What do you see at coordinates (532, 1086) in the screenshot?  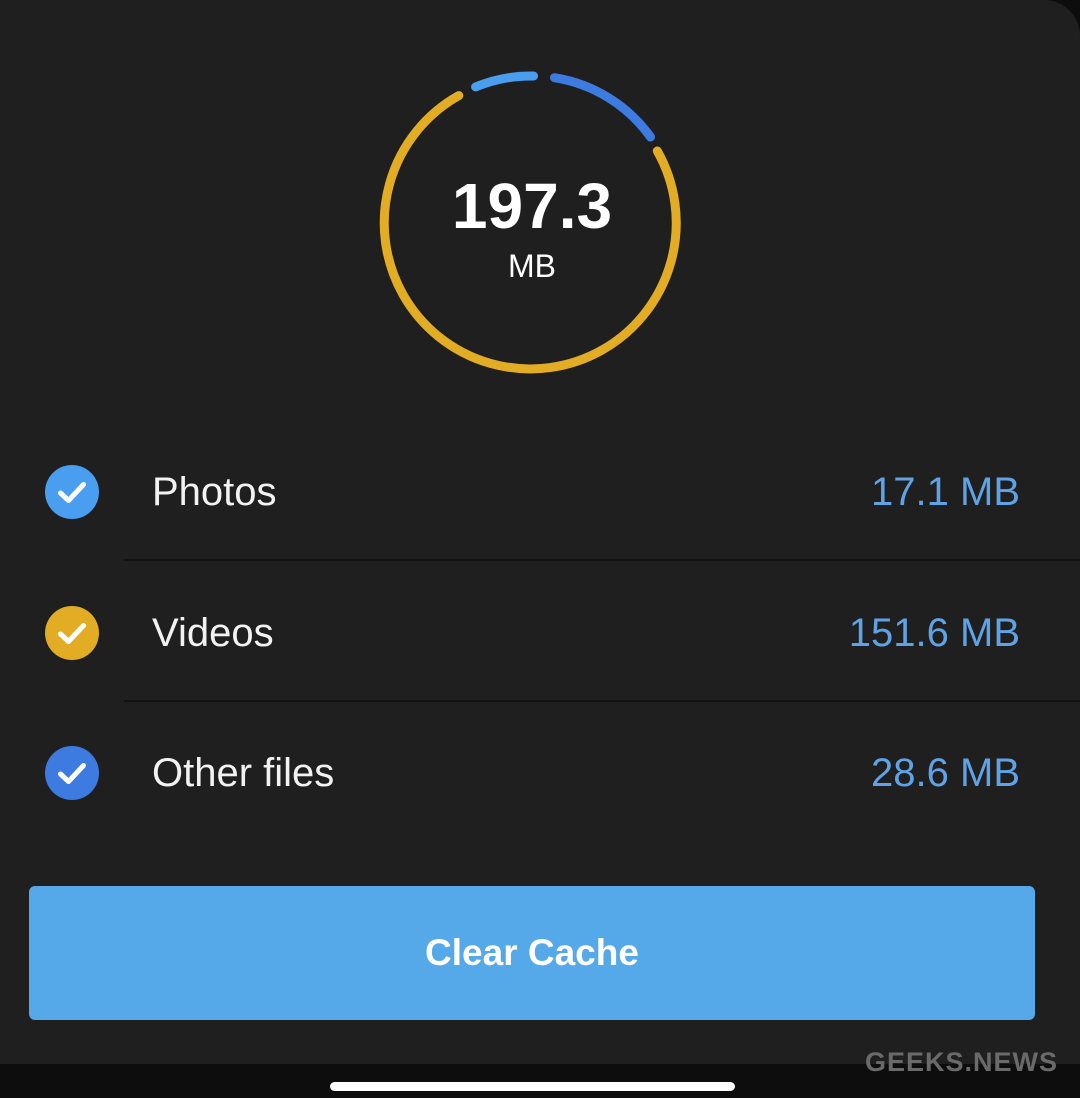 I see `home-indicator` at bounding box center [532, 1086].